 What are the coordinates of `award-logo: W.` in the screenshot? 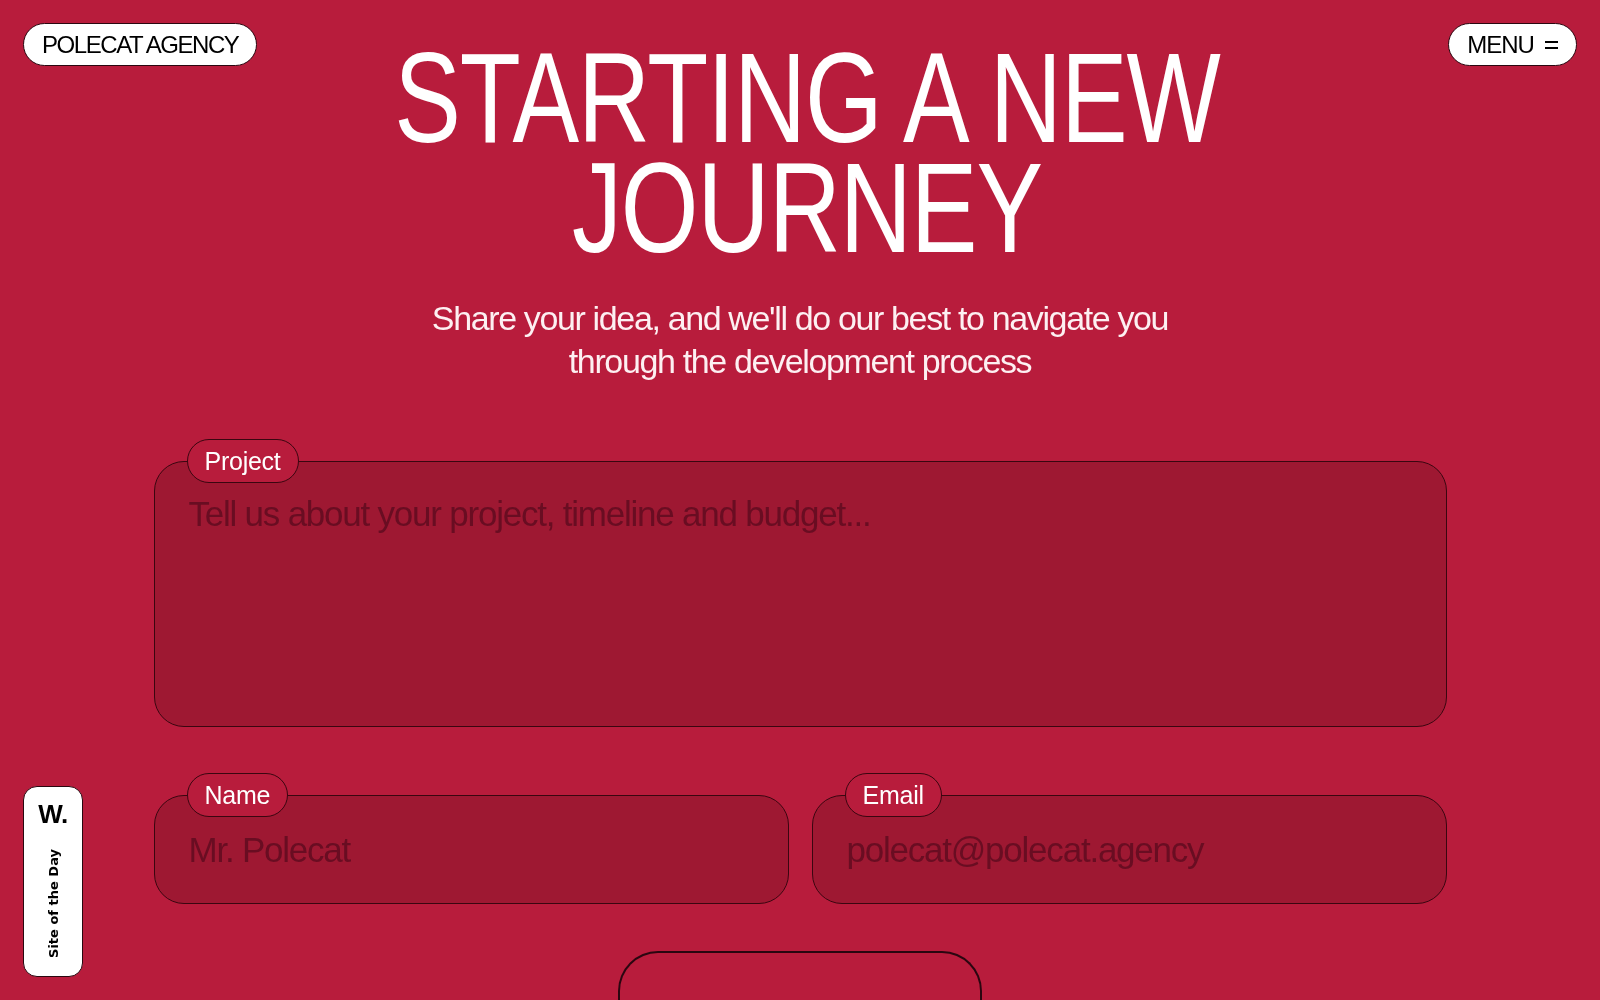 It's located at (53, 814).